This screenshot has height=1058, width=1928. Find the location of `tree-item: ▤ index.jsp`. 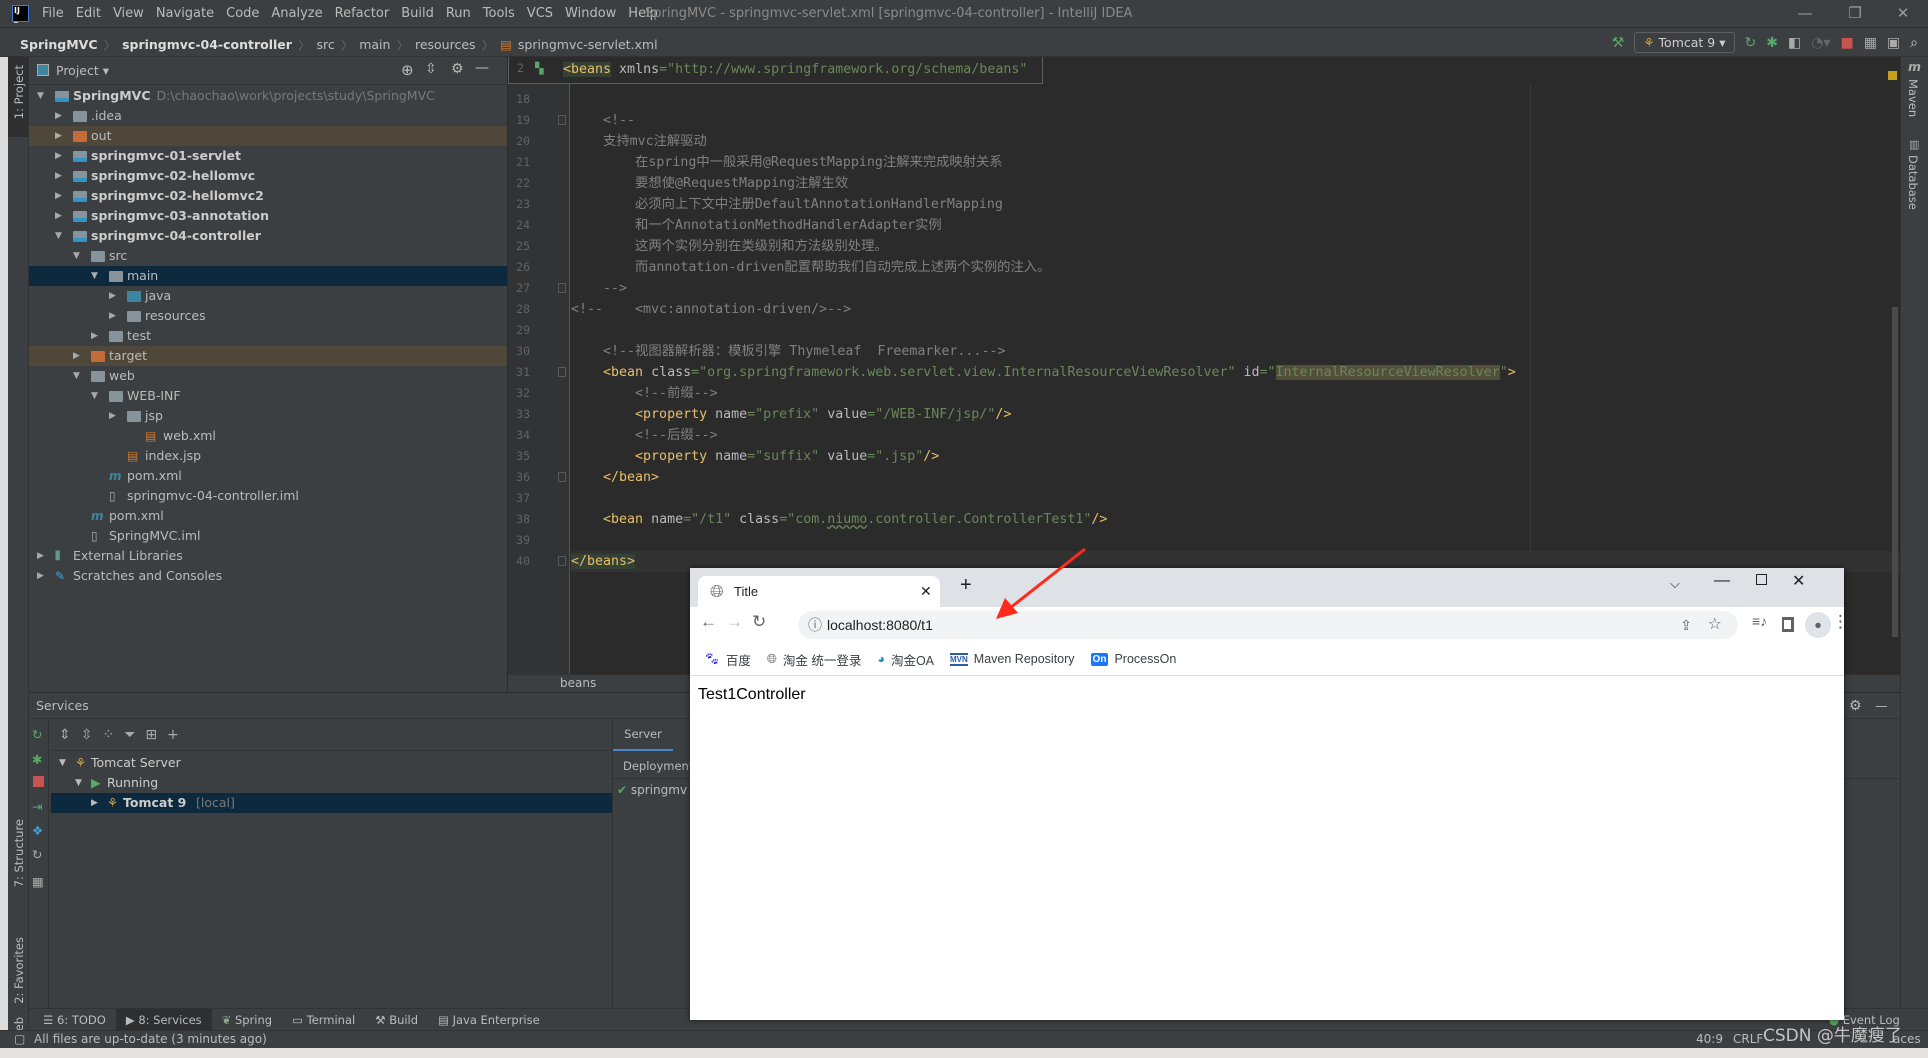

tree-item: ▤ index.jsp is located at coordinates (268, 456).